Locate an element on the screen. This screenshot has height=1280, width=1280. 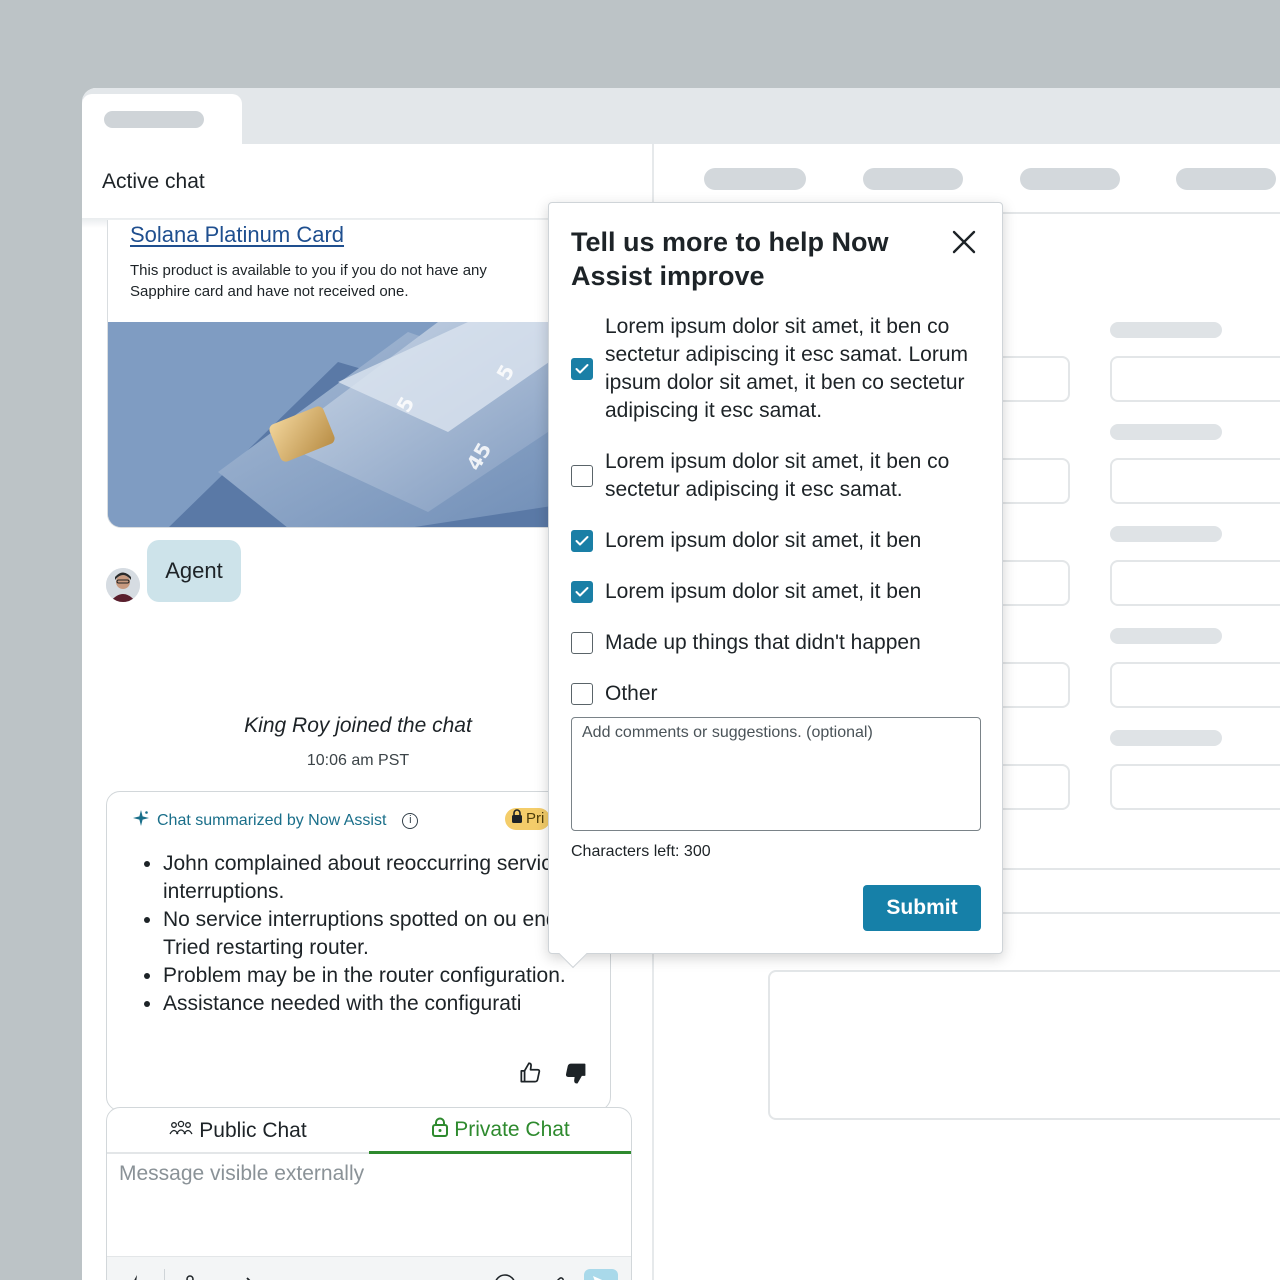
arrow-right-icon is located at coordinates (245, 1275).